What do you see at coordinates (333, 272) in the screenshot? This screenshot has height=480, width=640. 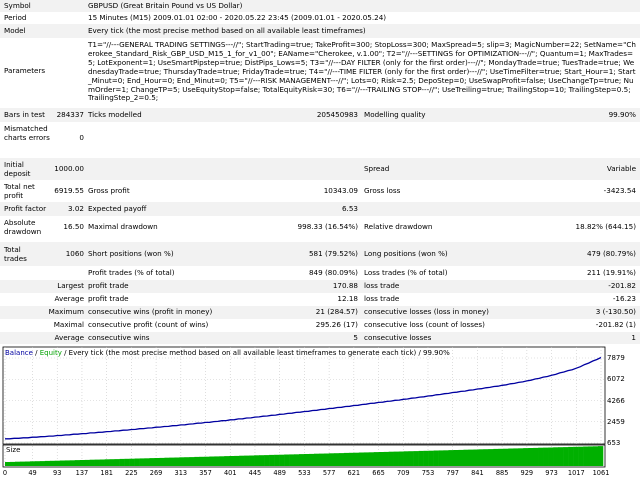 I see `proftrades-value: 849 (80.09%)` at bounding box center [333, 272].